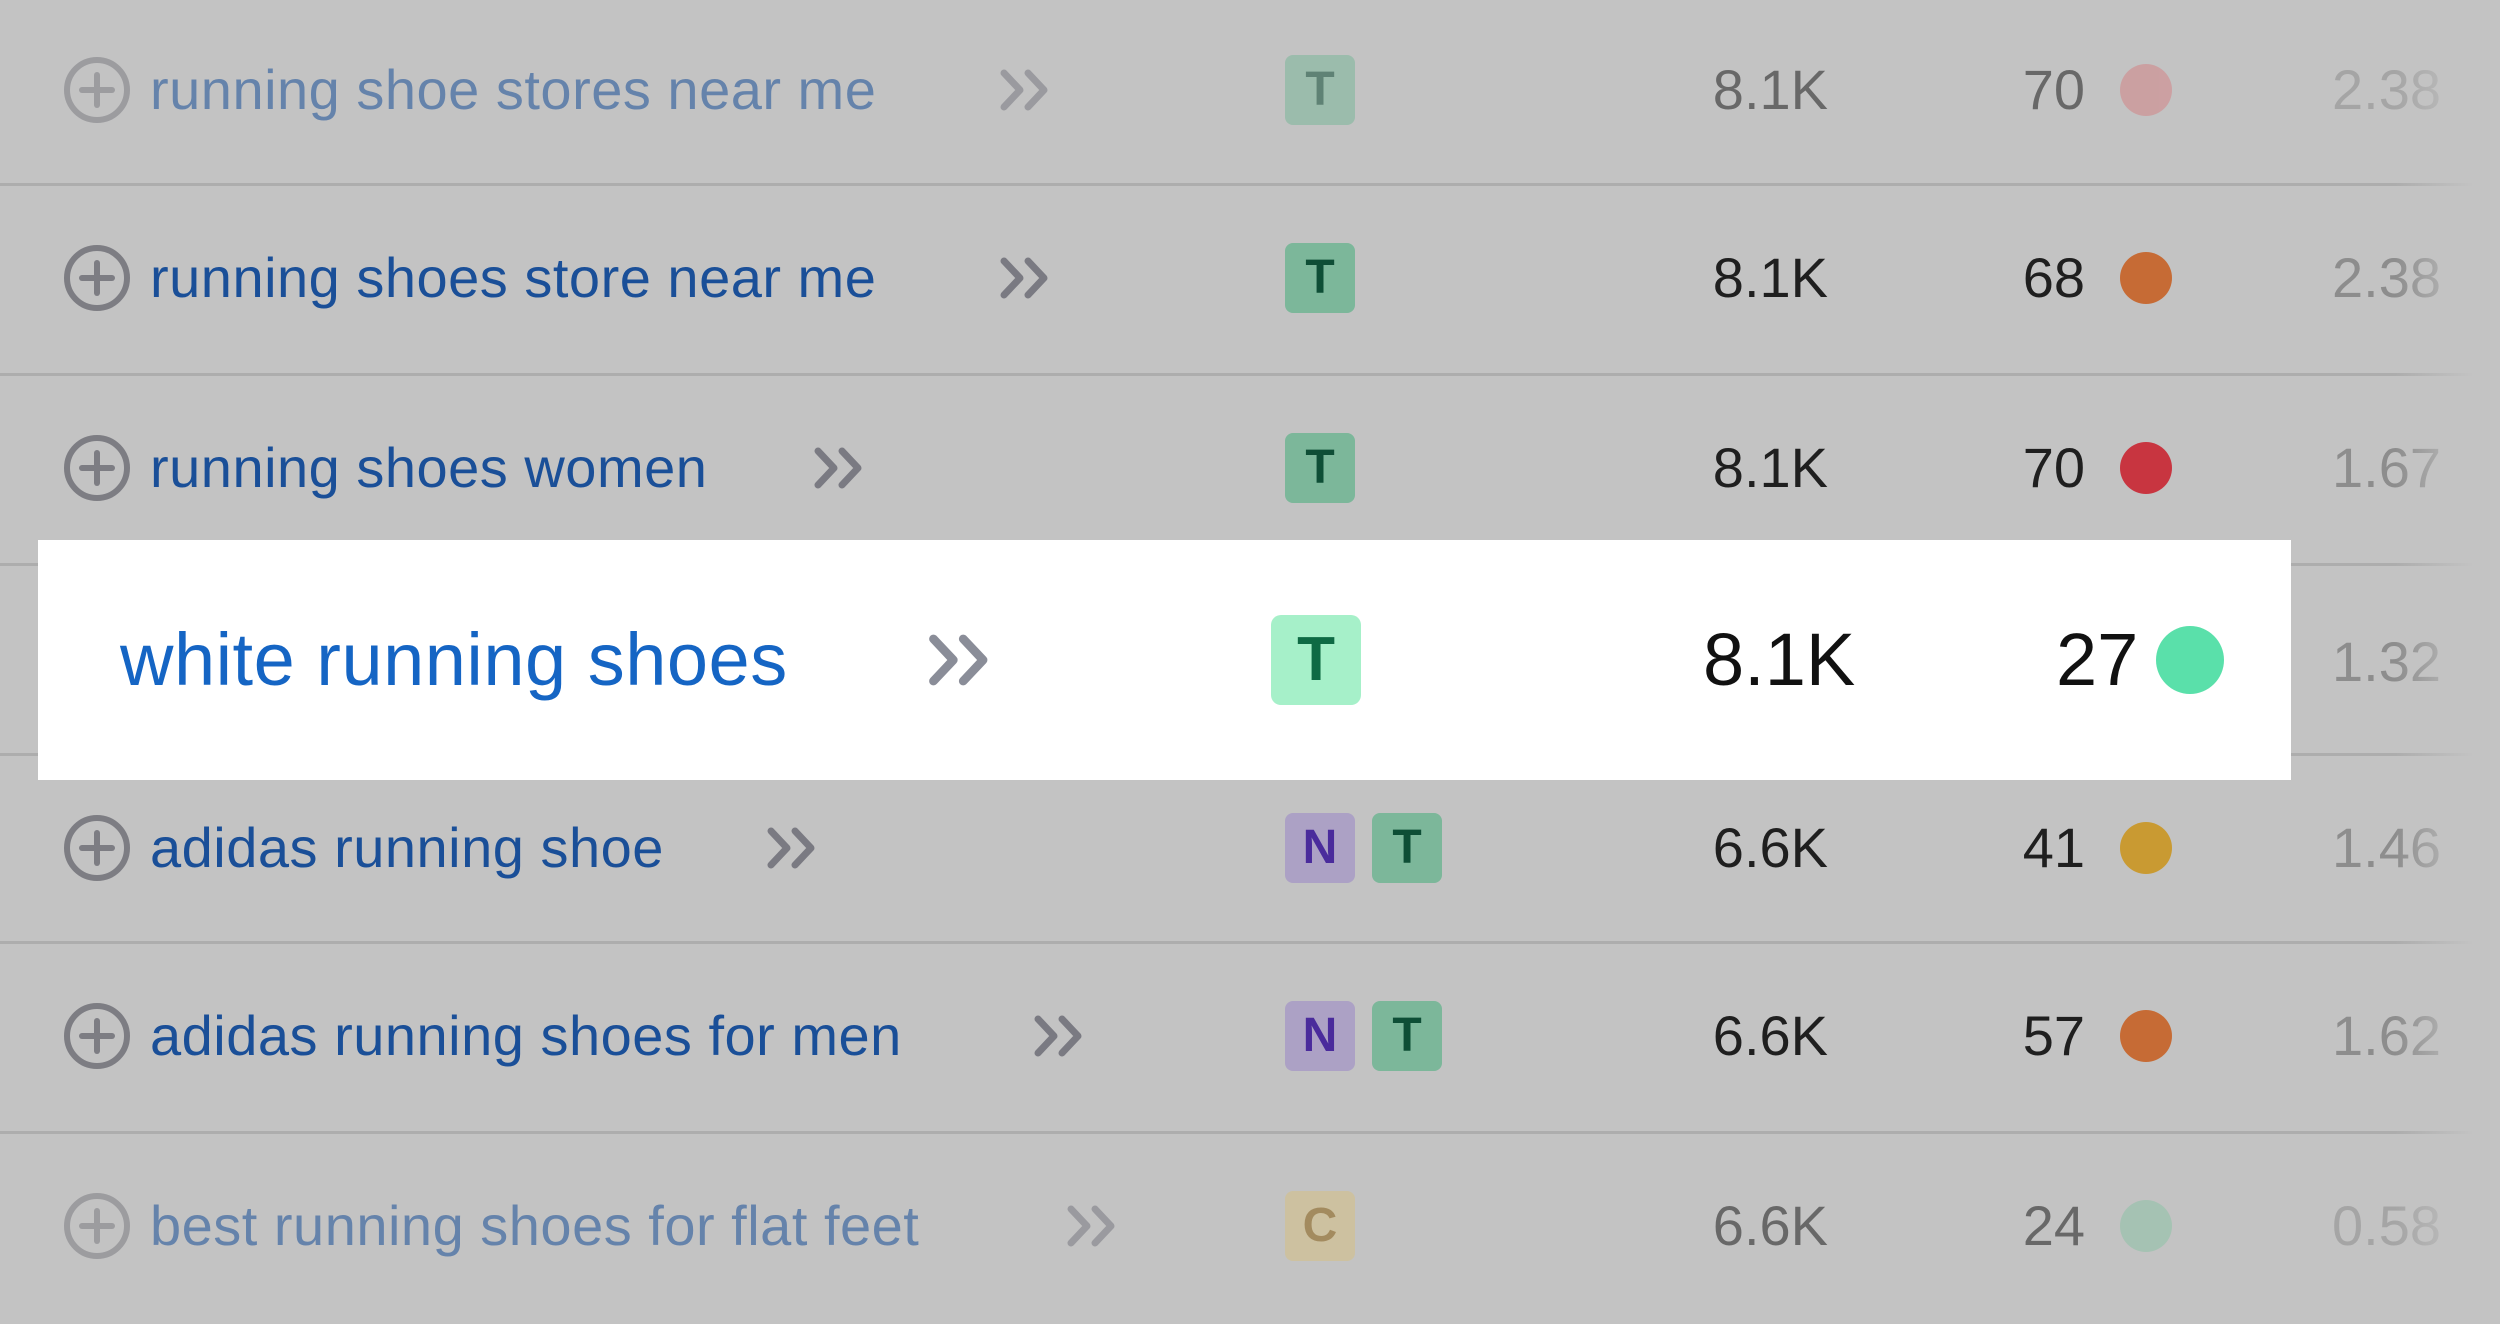 The width and height of the screenshot is (2500, 1324). Describe the element at coordinates (2053, 1225) in the screenshot. I see `kd-value: 24` at that location.